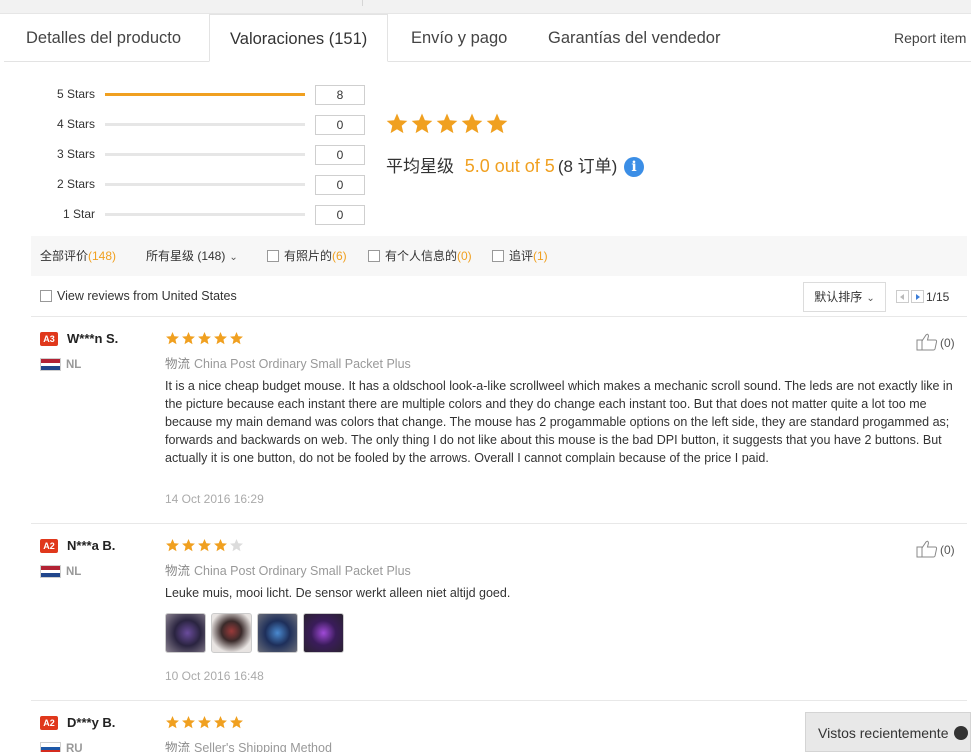 This screenshot has width=971, height=752. I want to click on review-logistics: 物流 China Post Ordinary Small Packet Plus, so click(288, 569).